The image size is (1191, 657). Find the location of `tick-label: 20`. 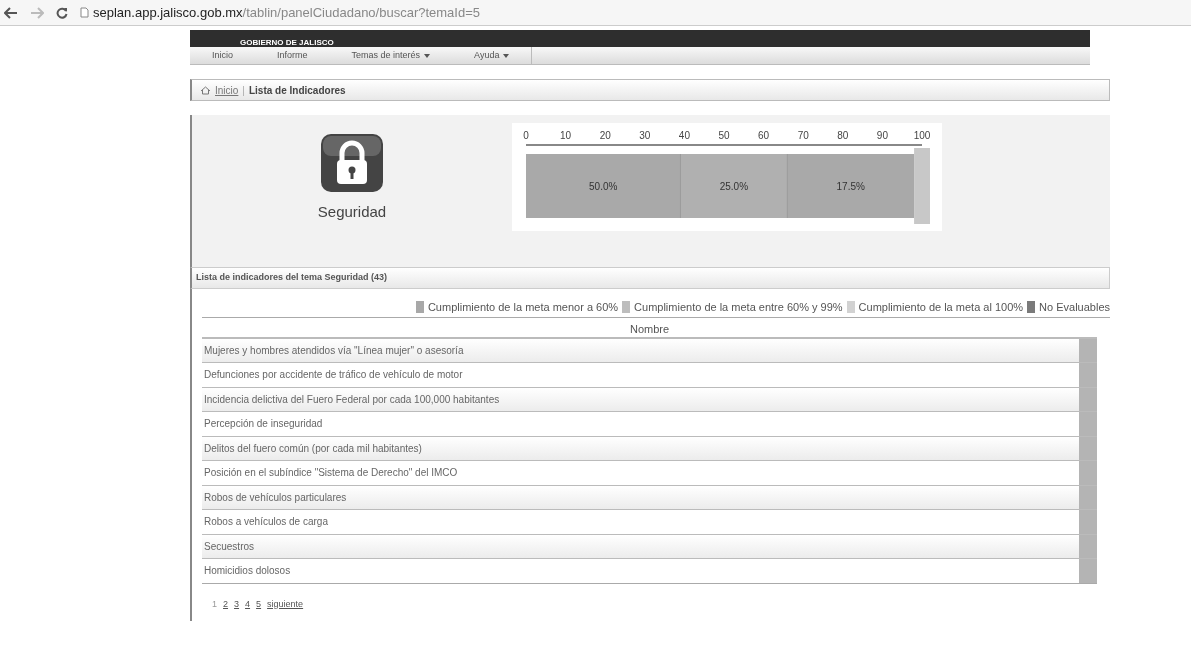

tick-label: 20 is located at coordinates (605, 135).